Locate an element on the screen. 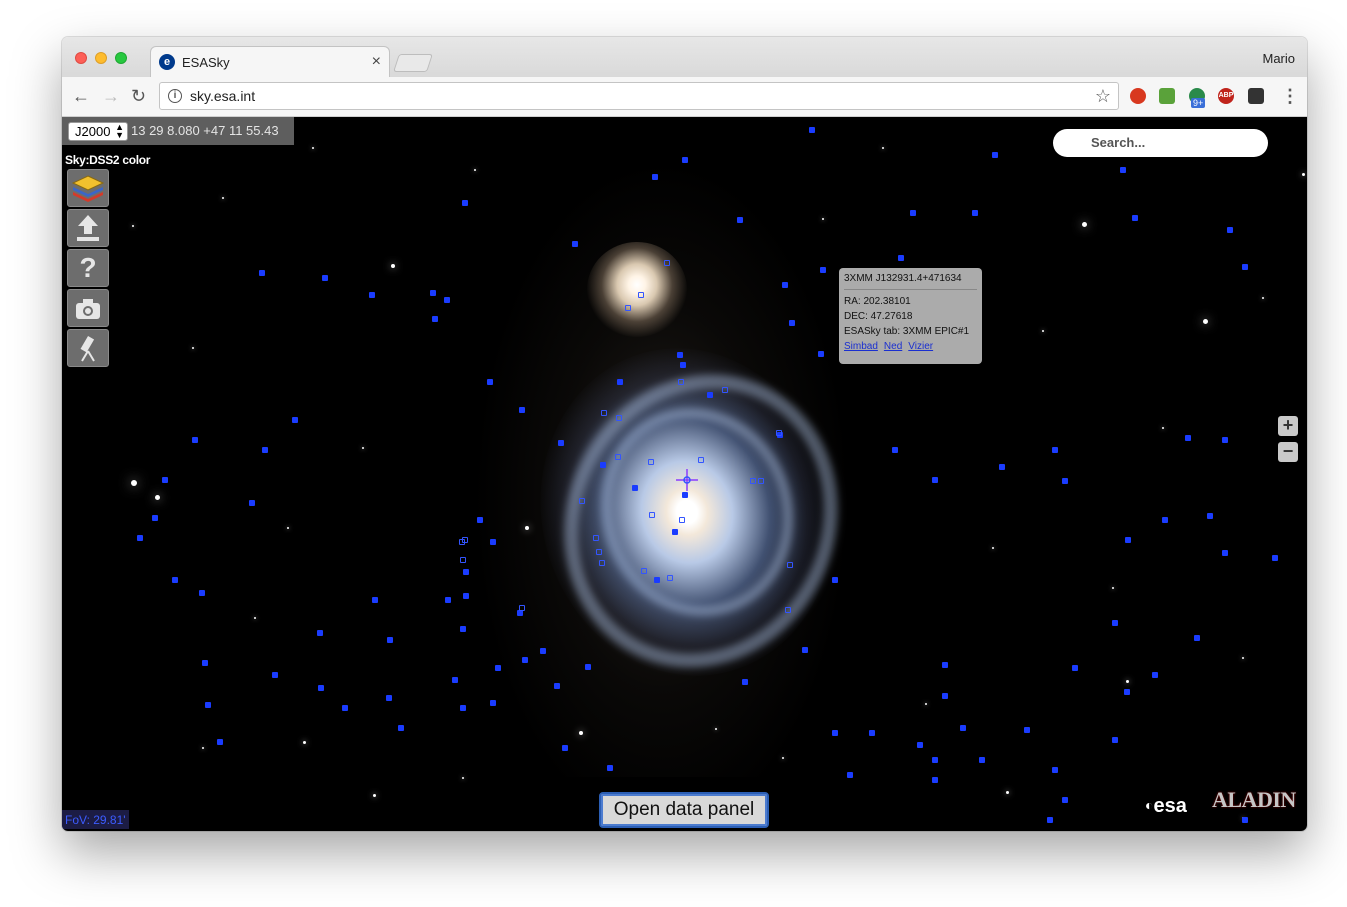 The width and height of the screenshot is (1347, 907). minimize-window-button is located at coordinates (101, 58).